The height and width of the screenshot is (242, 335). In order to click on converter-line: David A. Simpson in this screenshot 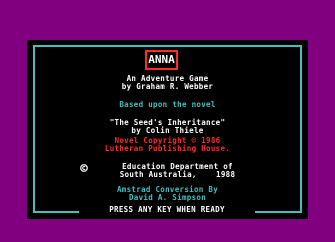, I will do `click(167, 197)`.